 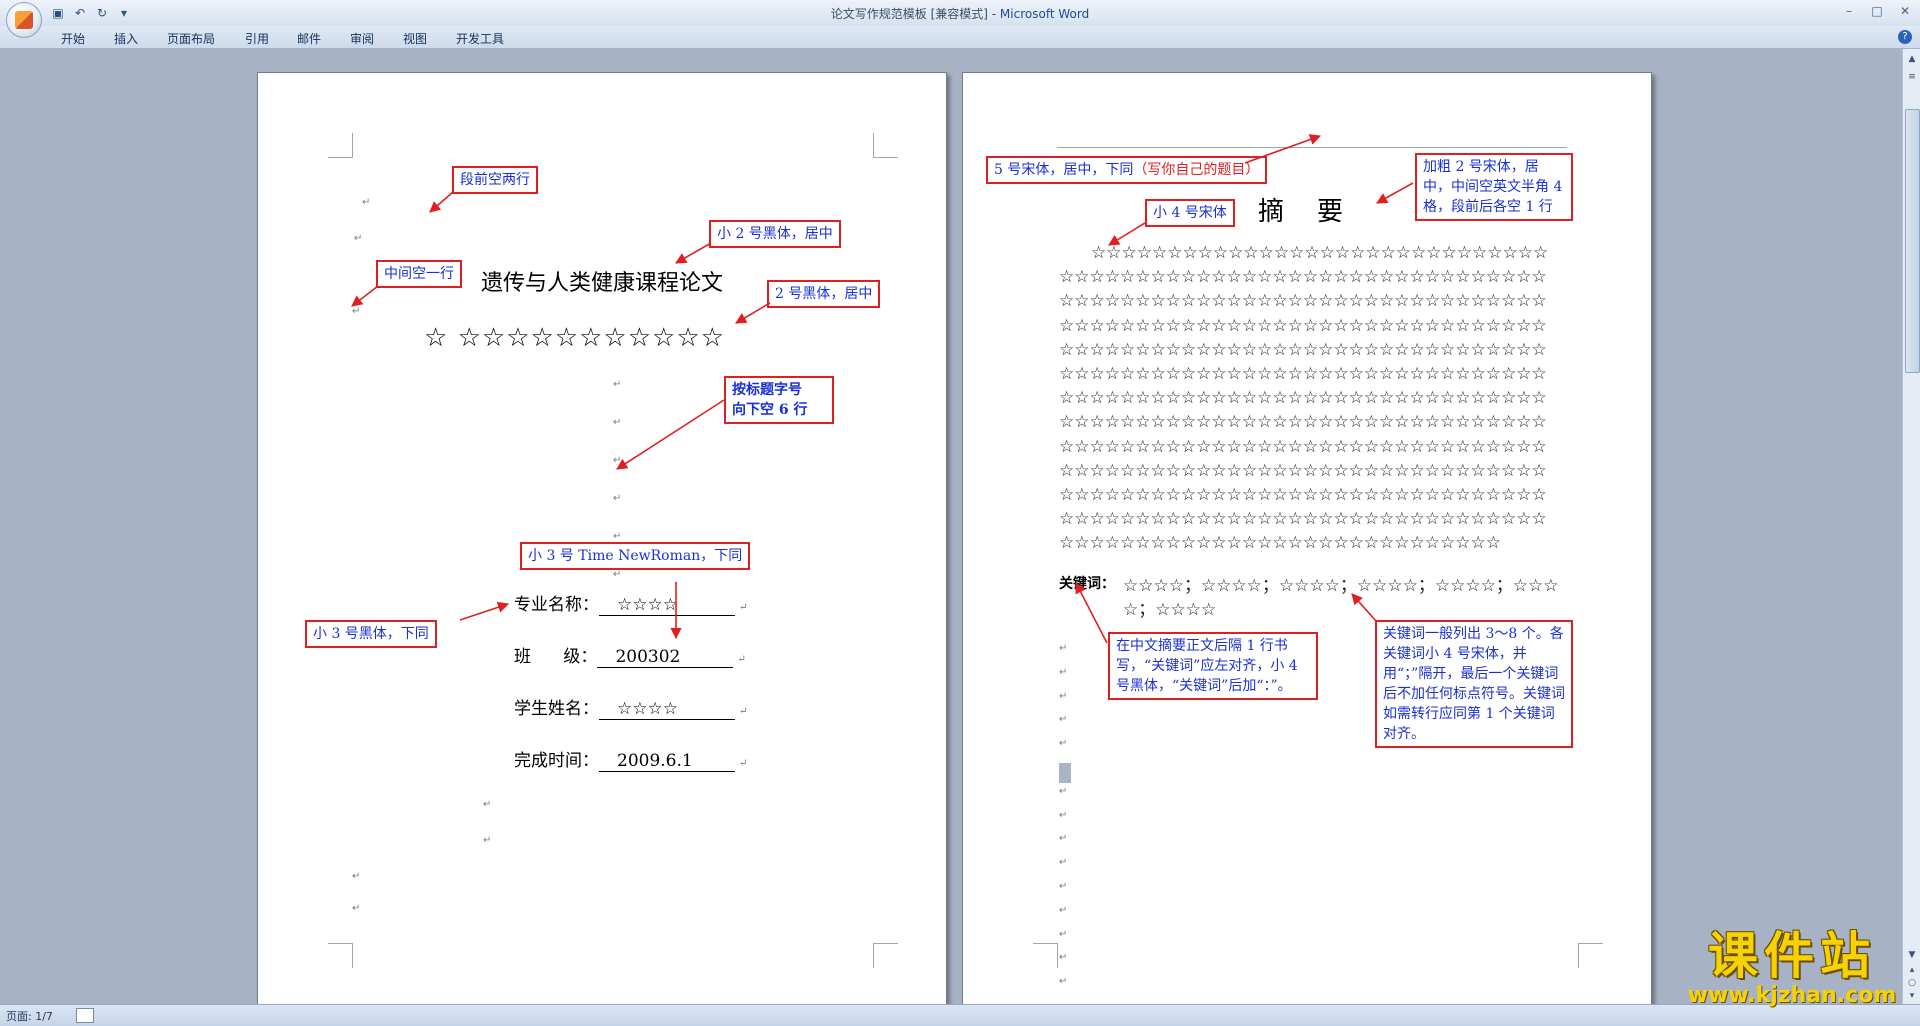 What do you see at coordinates (191, 38) in the screenshot?
I see `tab-page-layout: 页面布局` at bounding box center [191, 38].